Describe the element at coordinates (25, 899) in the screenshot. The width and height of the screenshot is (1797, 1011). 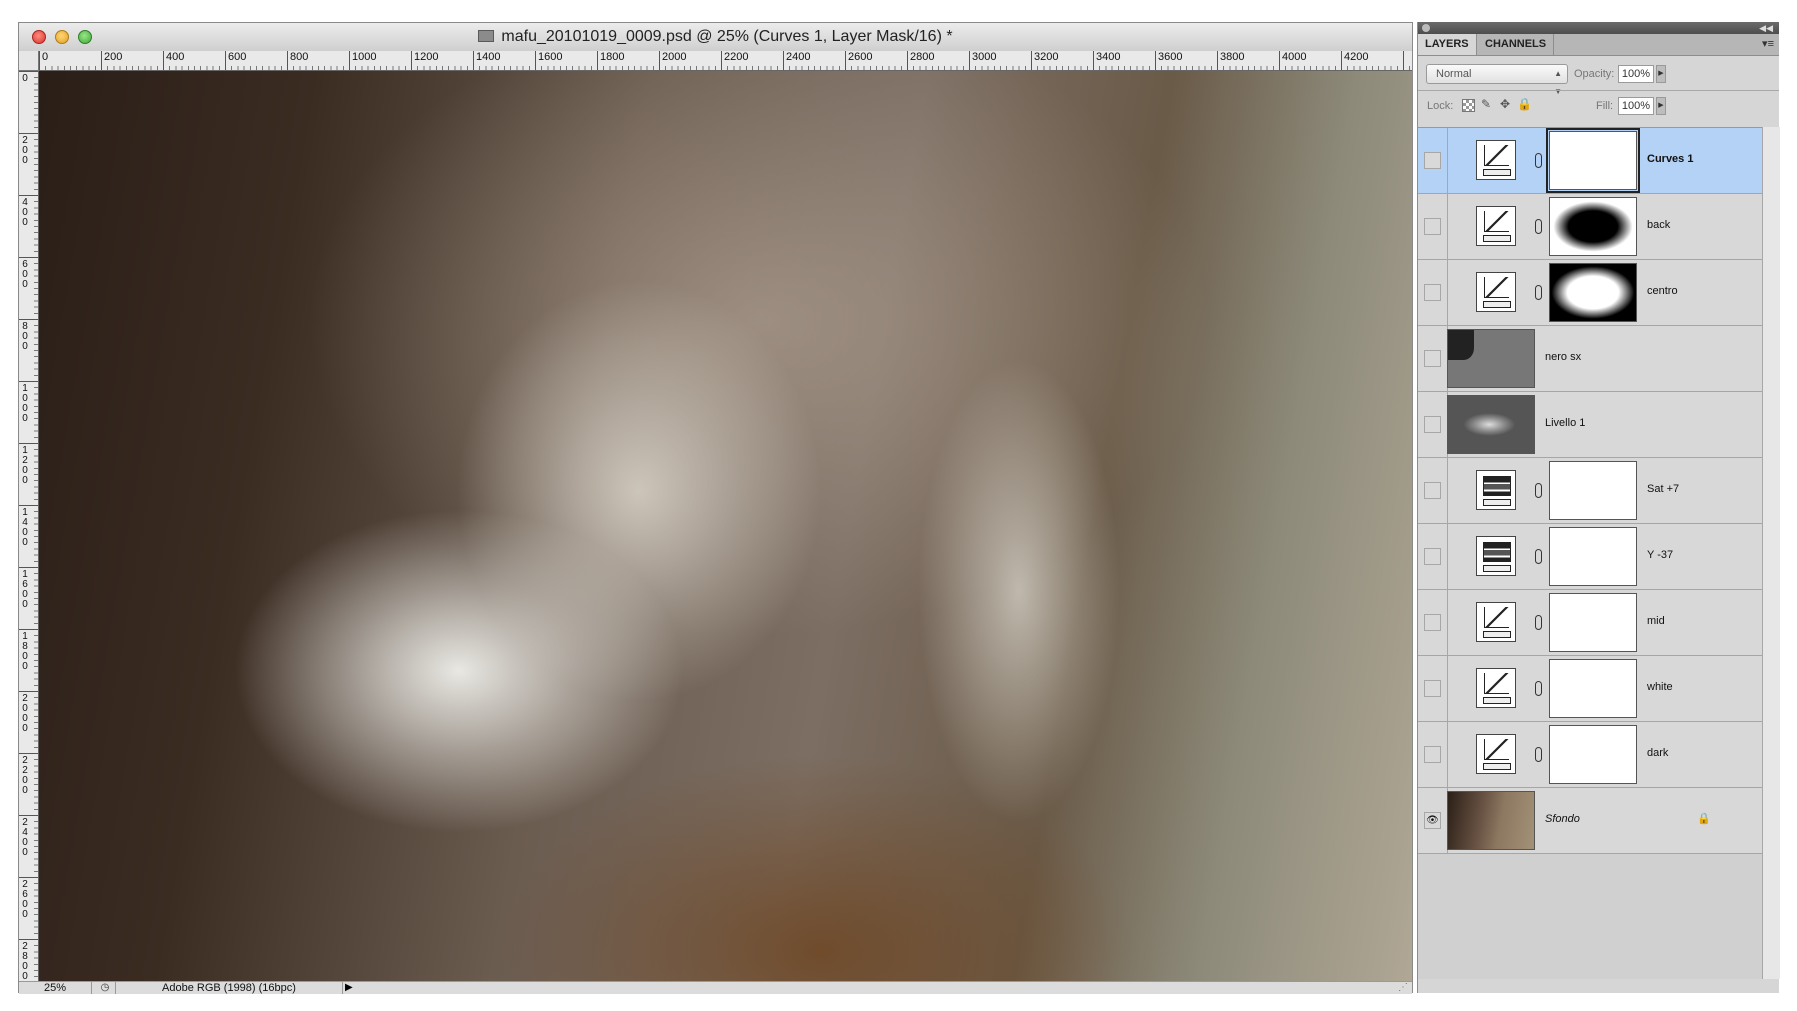
I see `ruler-label: 2600` at that location.